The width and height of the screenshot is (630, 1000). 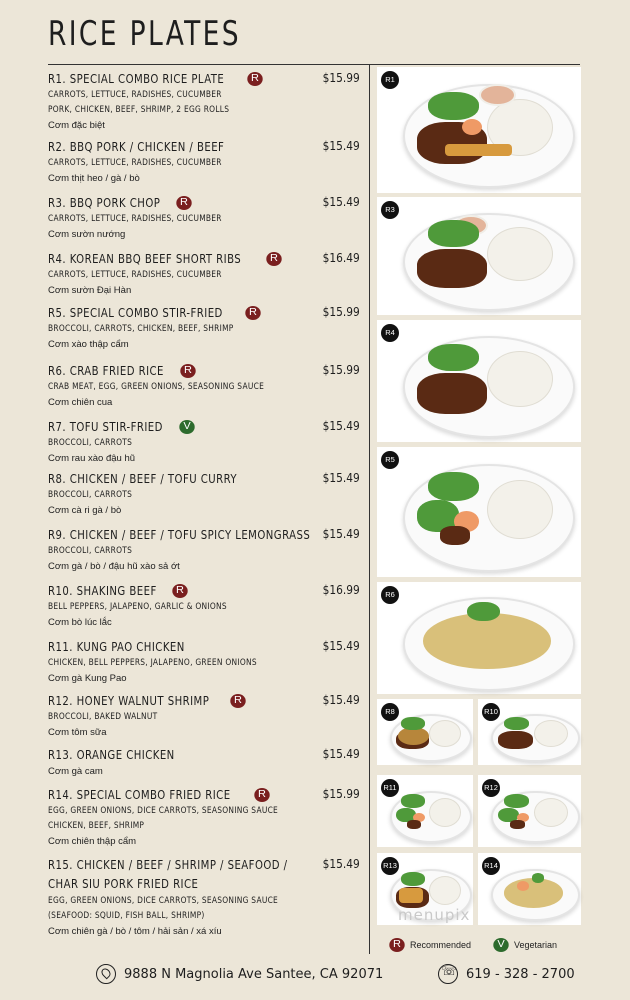 I want to click on dish-photo-label: R3, so click(x=390, y=210).